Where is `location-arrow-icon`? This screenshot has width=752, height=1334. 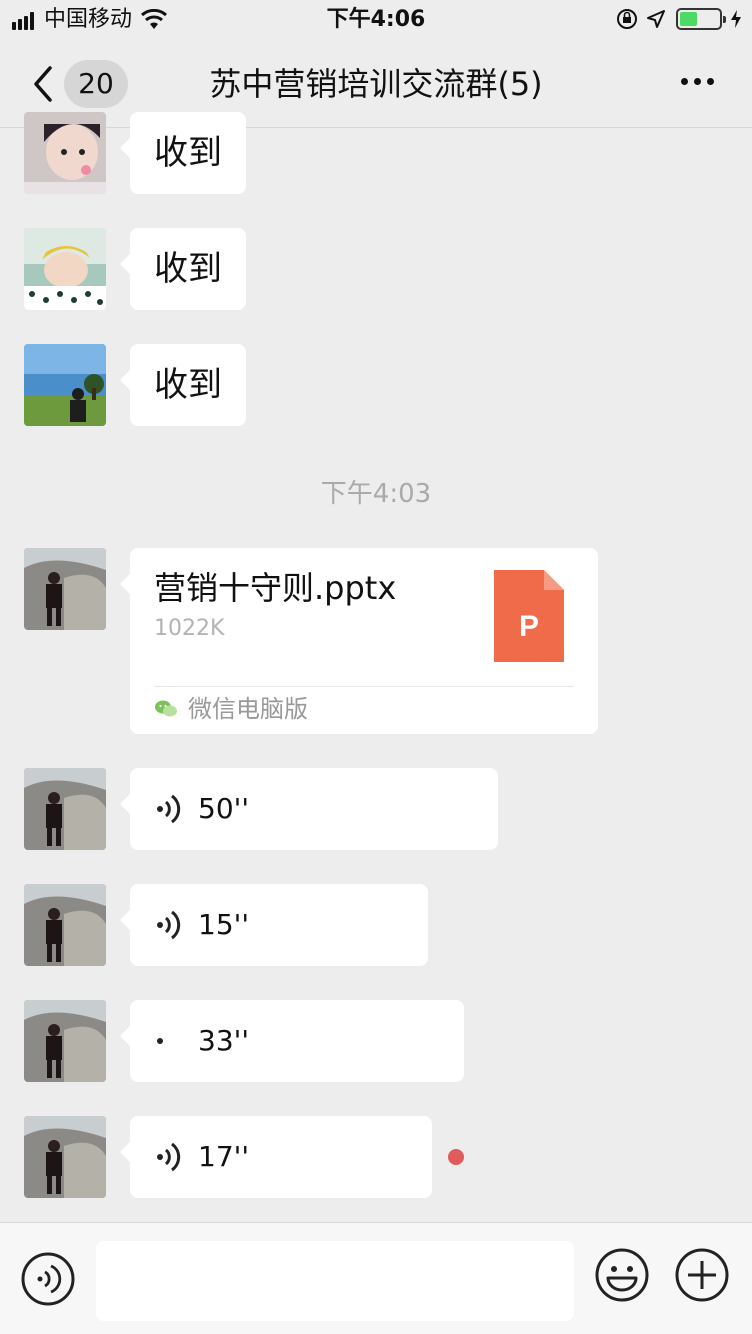
location-arrow-icon is located at coordinates (656, 19).